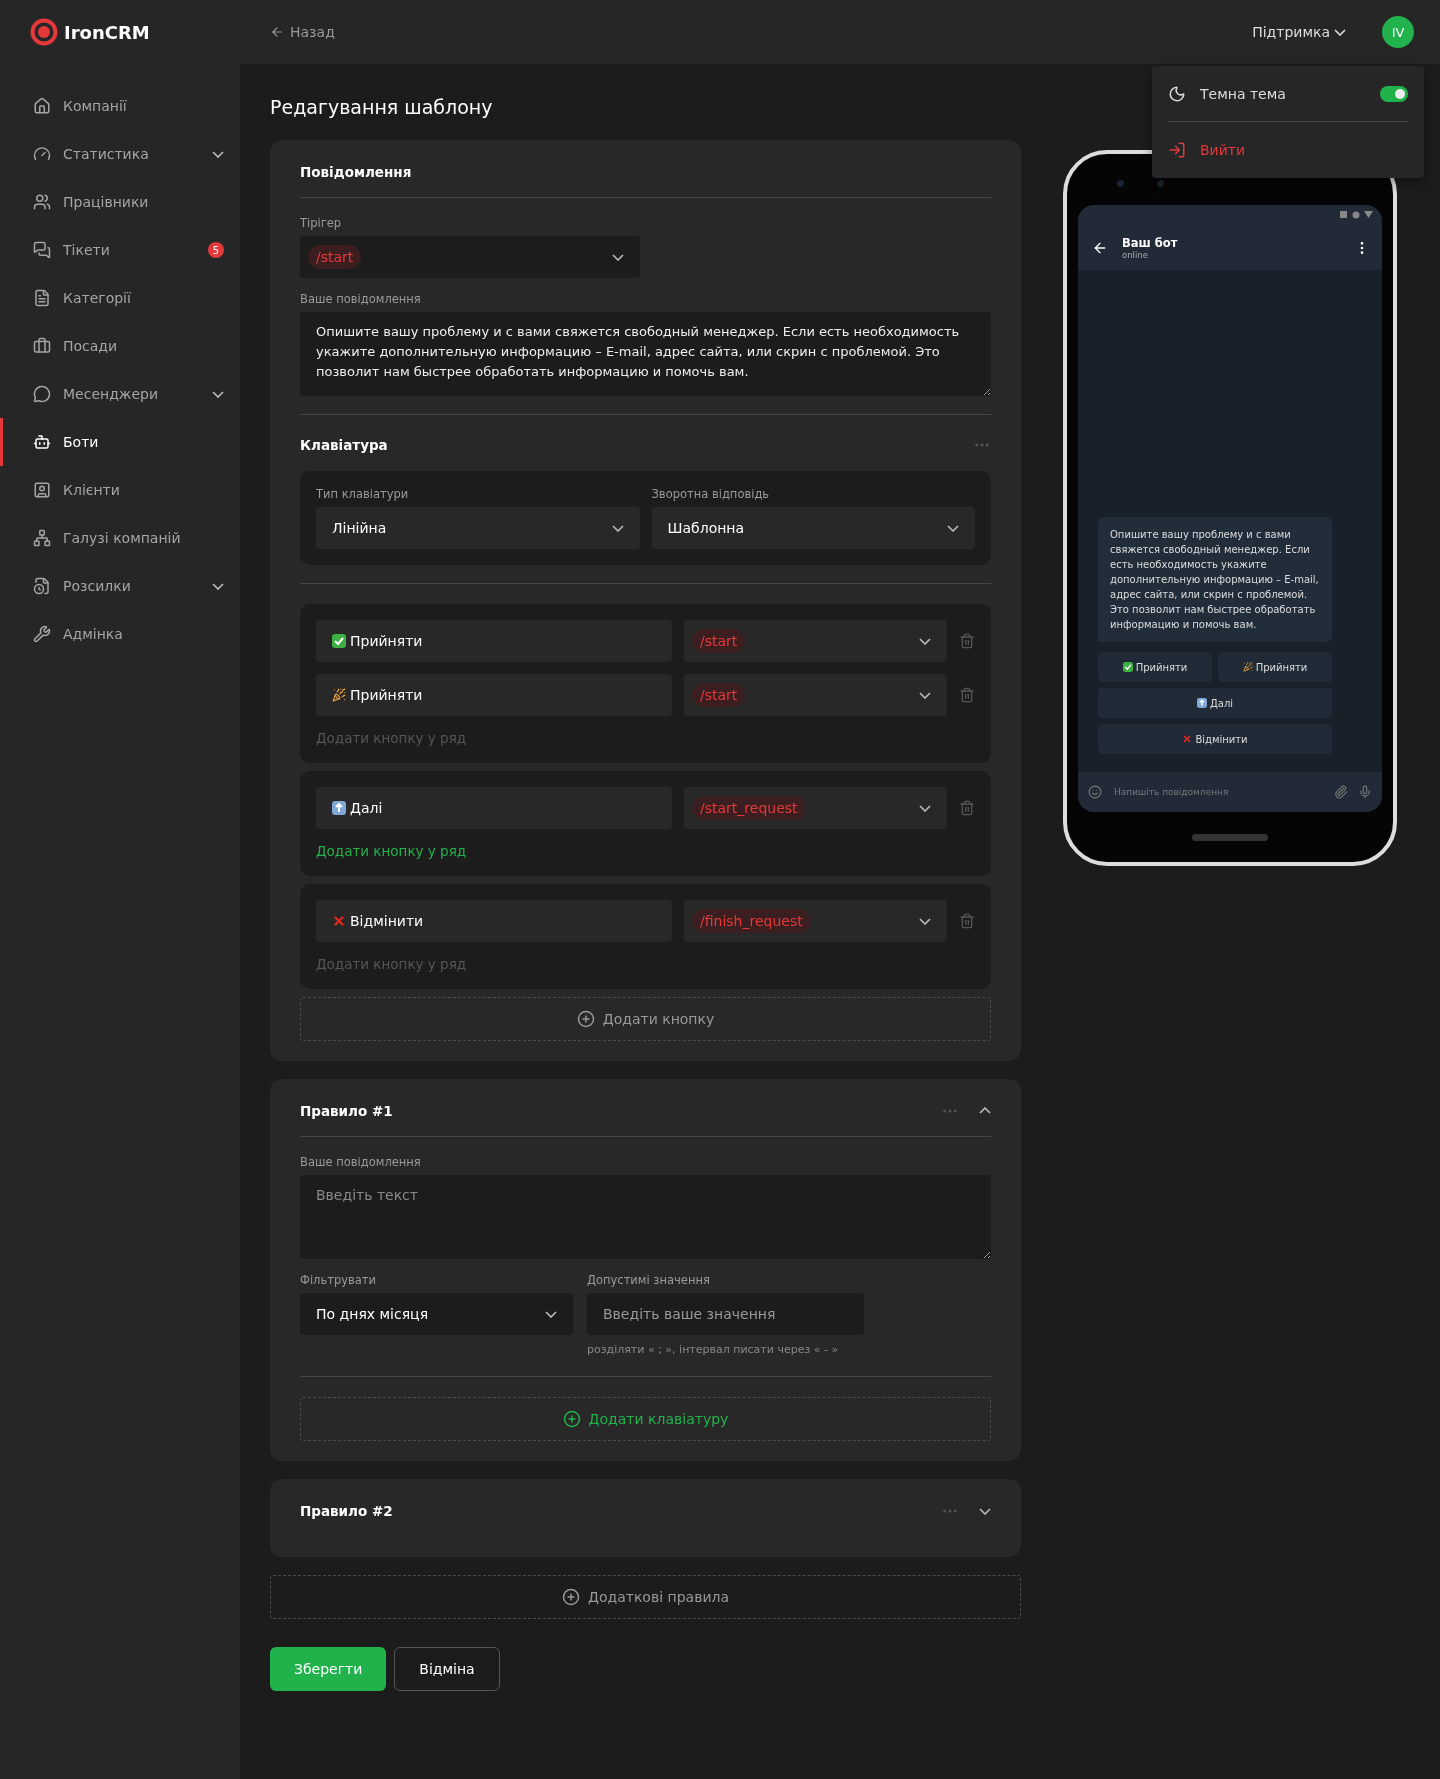 Image resolution: width=1440 pixels, height=1779 pixels. I want to click on count-badge: 5, so click(216, 250).